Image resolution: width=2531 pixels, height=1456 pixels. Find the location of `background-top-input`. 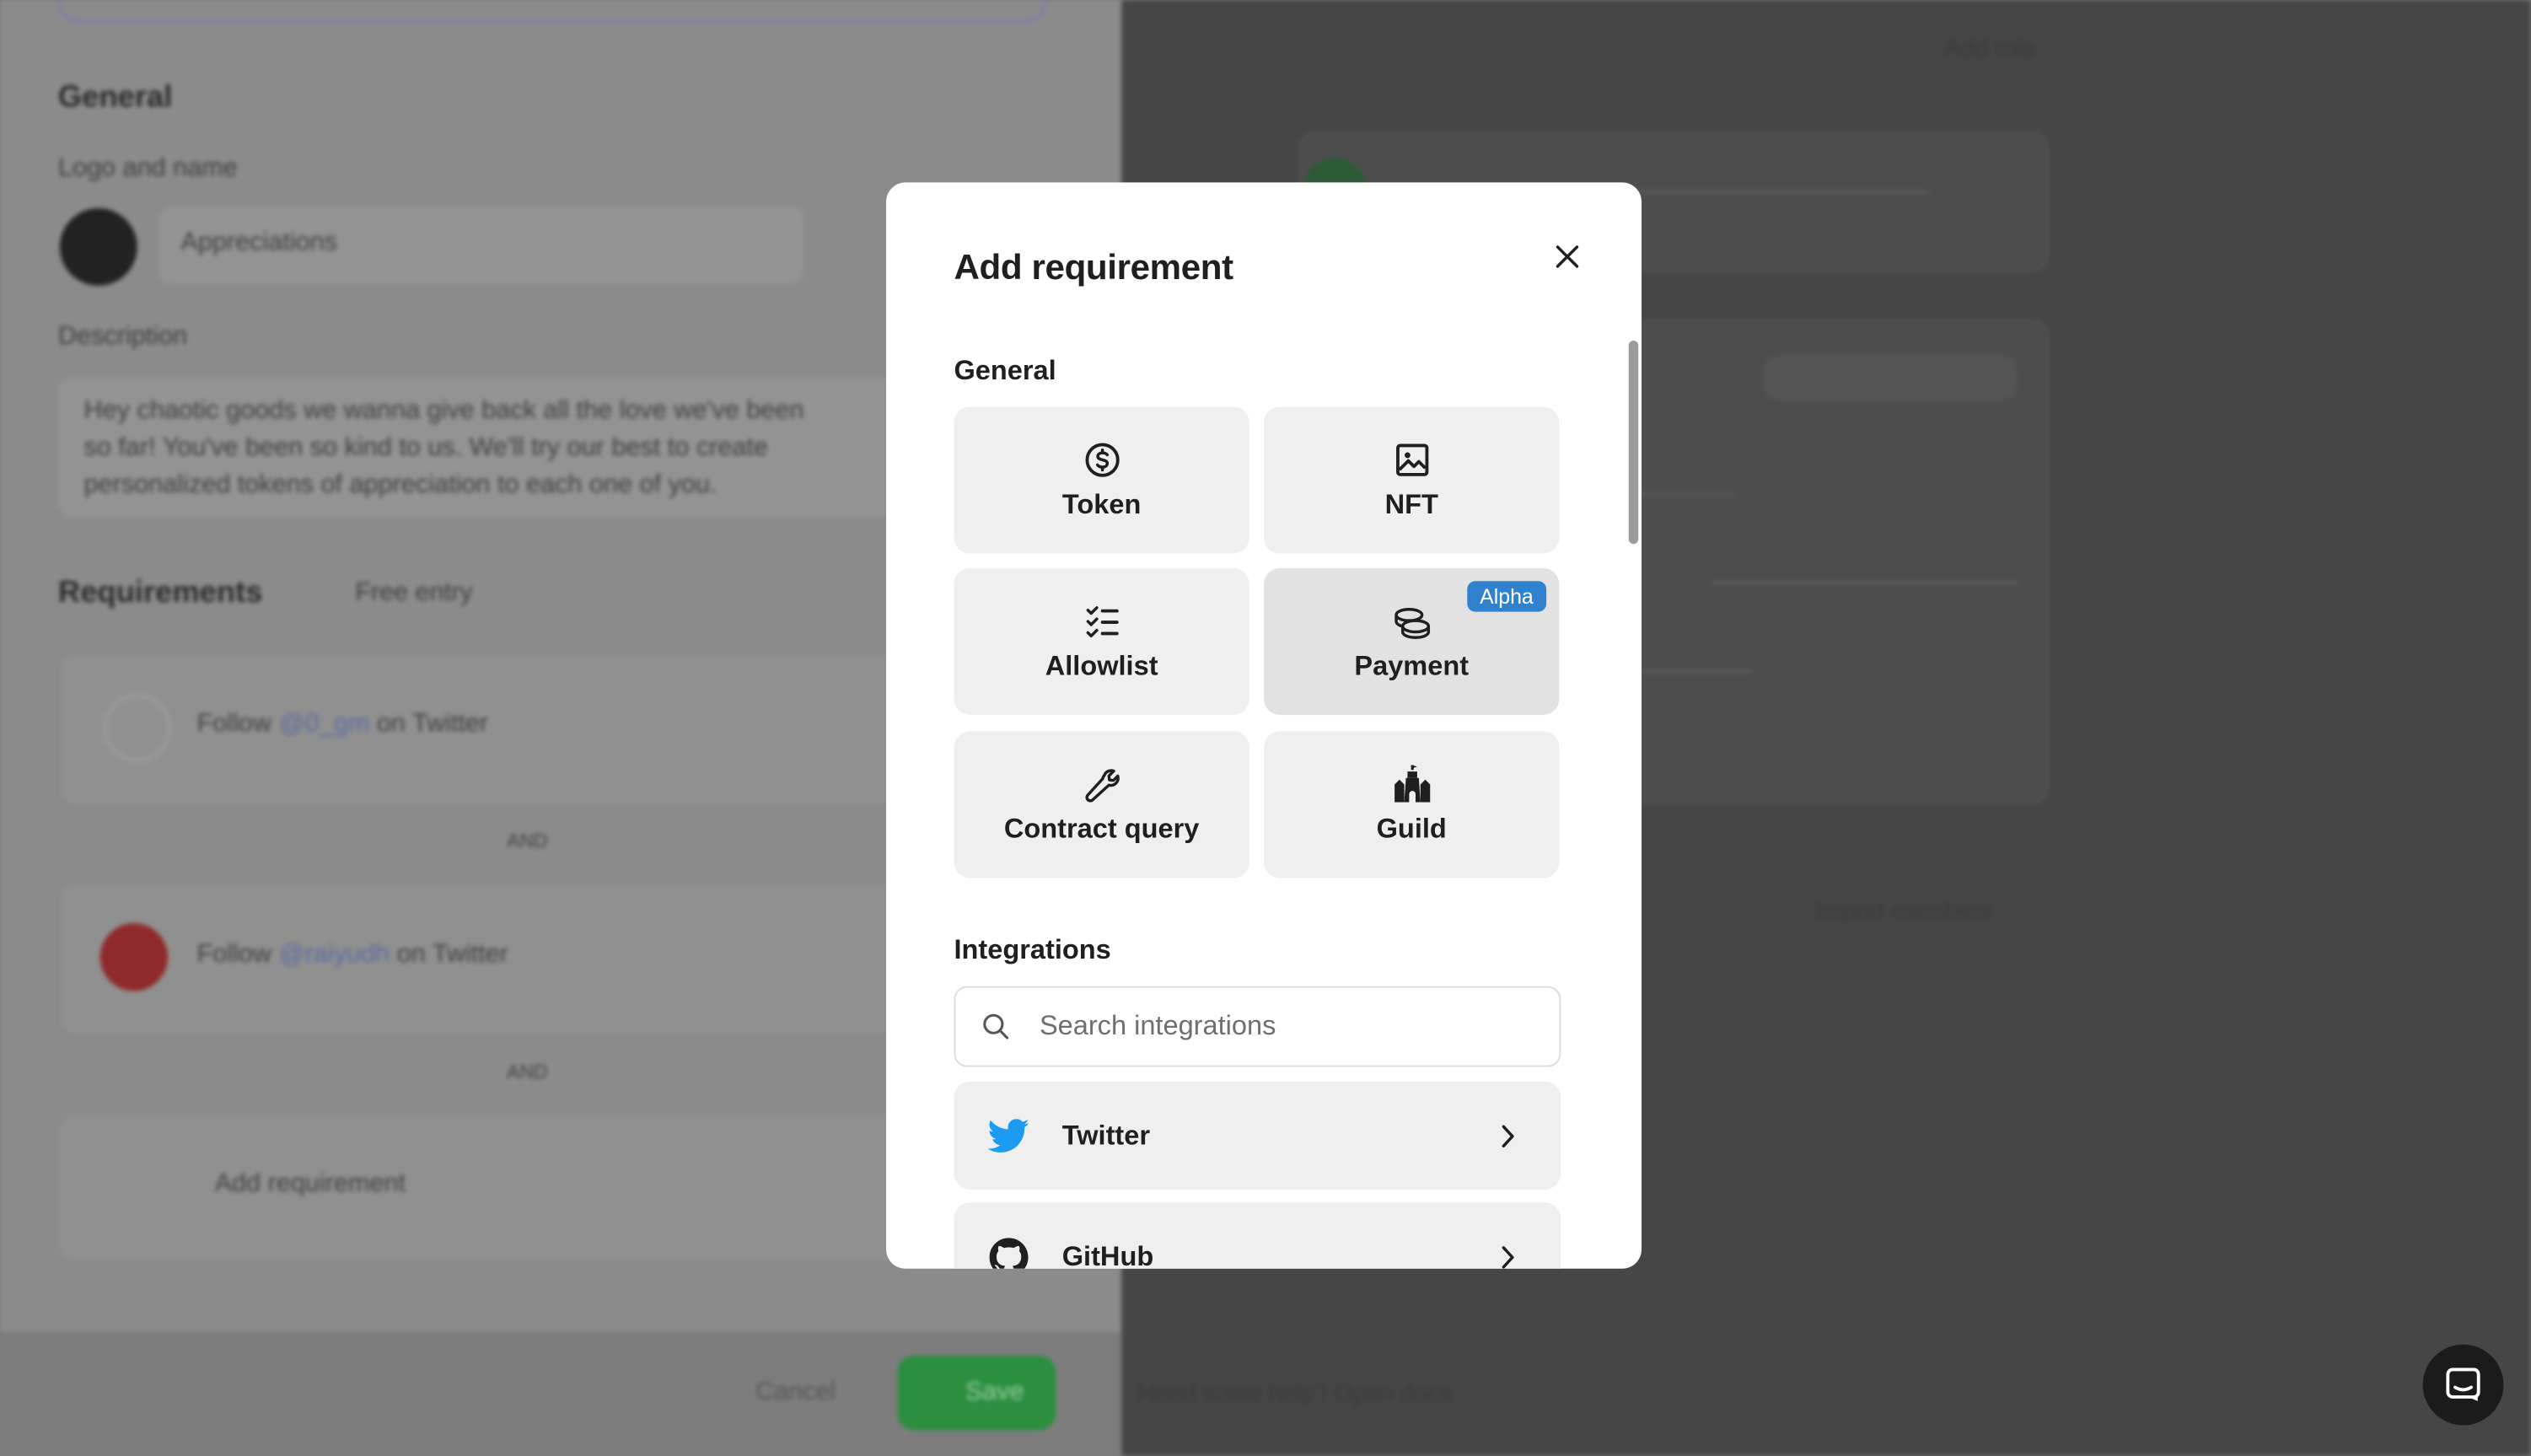

background-top-input is located at coordinates (552, 11).